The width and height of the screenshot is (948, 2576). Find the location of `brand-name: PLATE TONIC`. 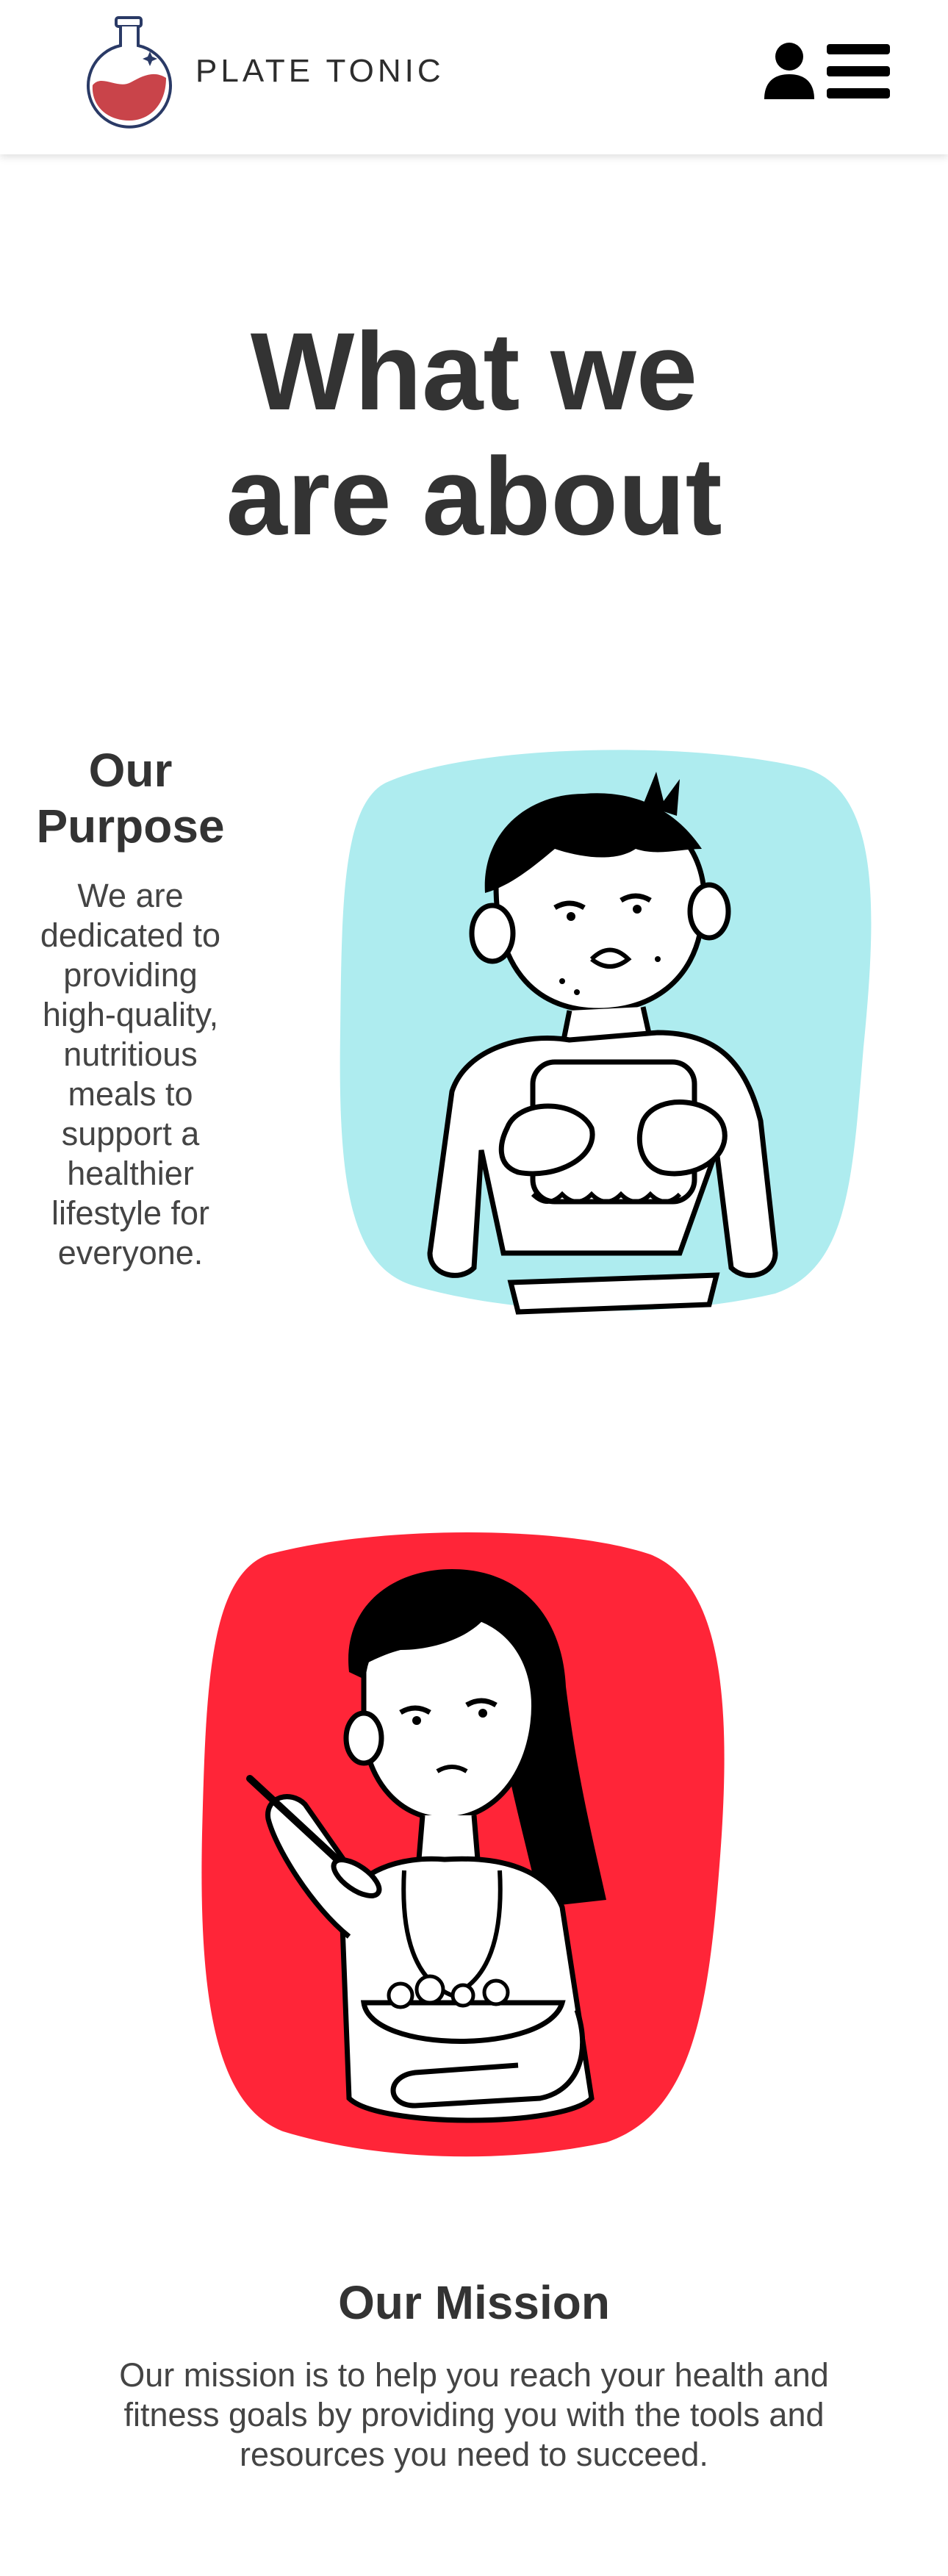

brand-name: PLATE TONIC is located at coordinates (320, 71).